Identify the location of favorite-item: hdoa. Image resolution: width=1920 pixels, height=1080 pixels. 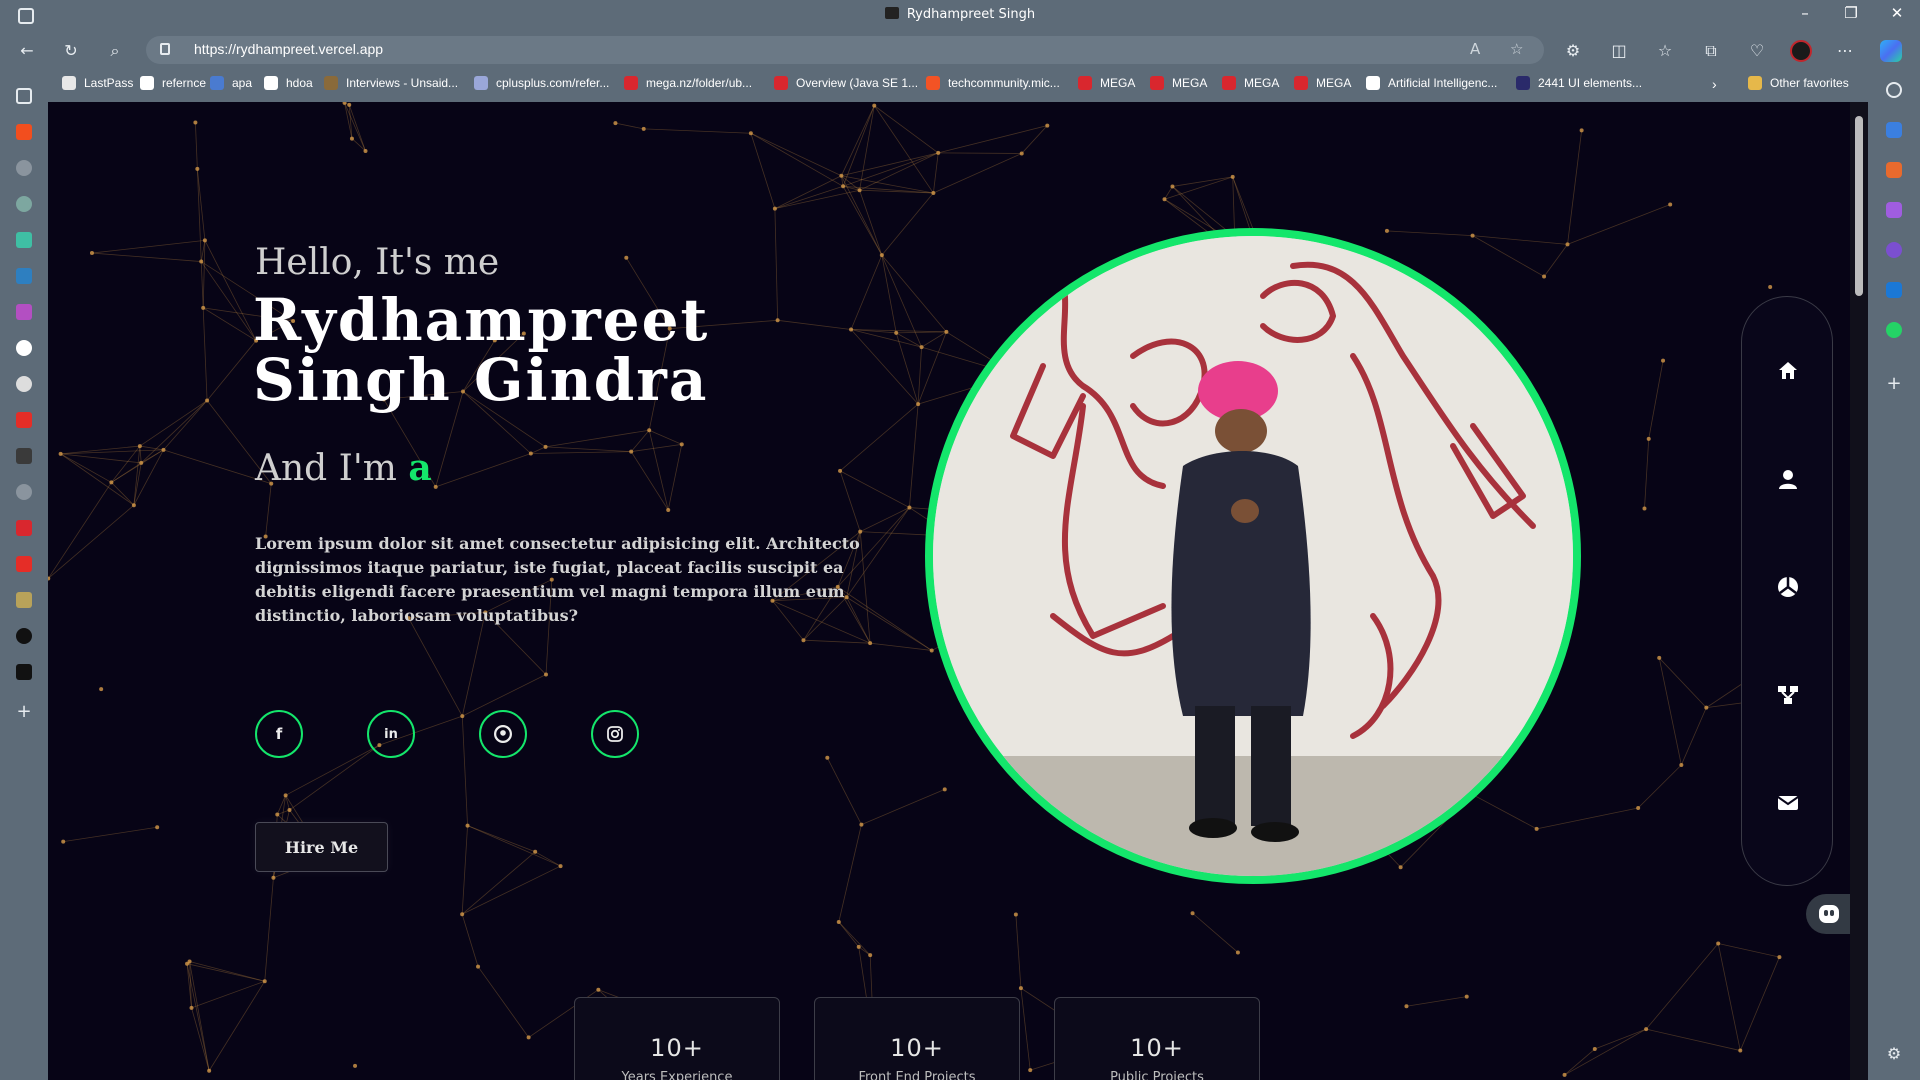
(288, 83).